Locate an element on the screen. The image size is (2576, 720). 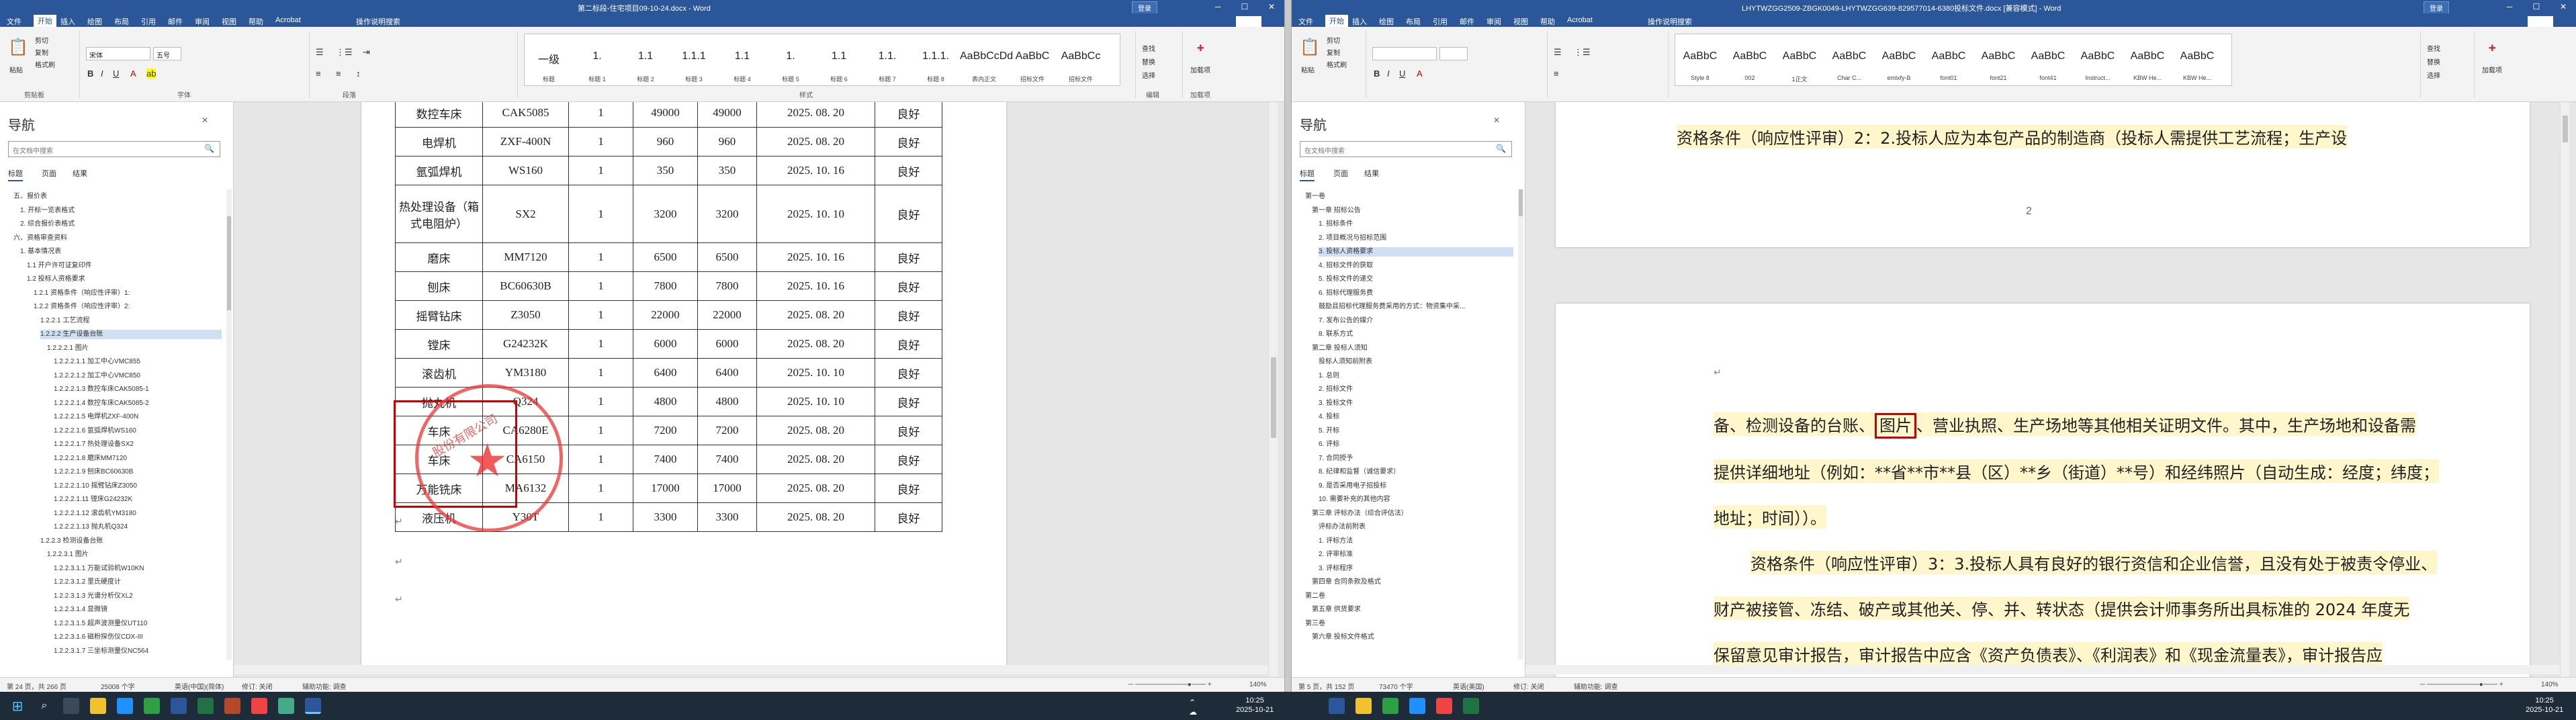
nav-item: 9. 是否采用电子招投标 is located at coordinates (1416, 487).